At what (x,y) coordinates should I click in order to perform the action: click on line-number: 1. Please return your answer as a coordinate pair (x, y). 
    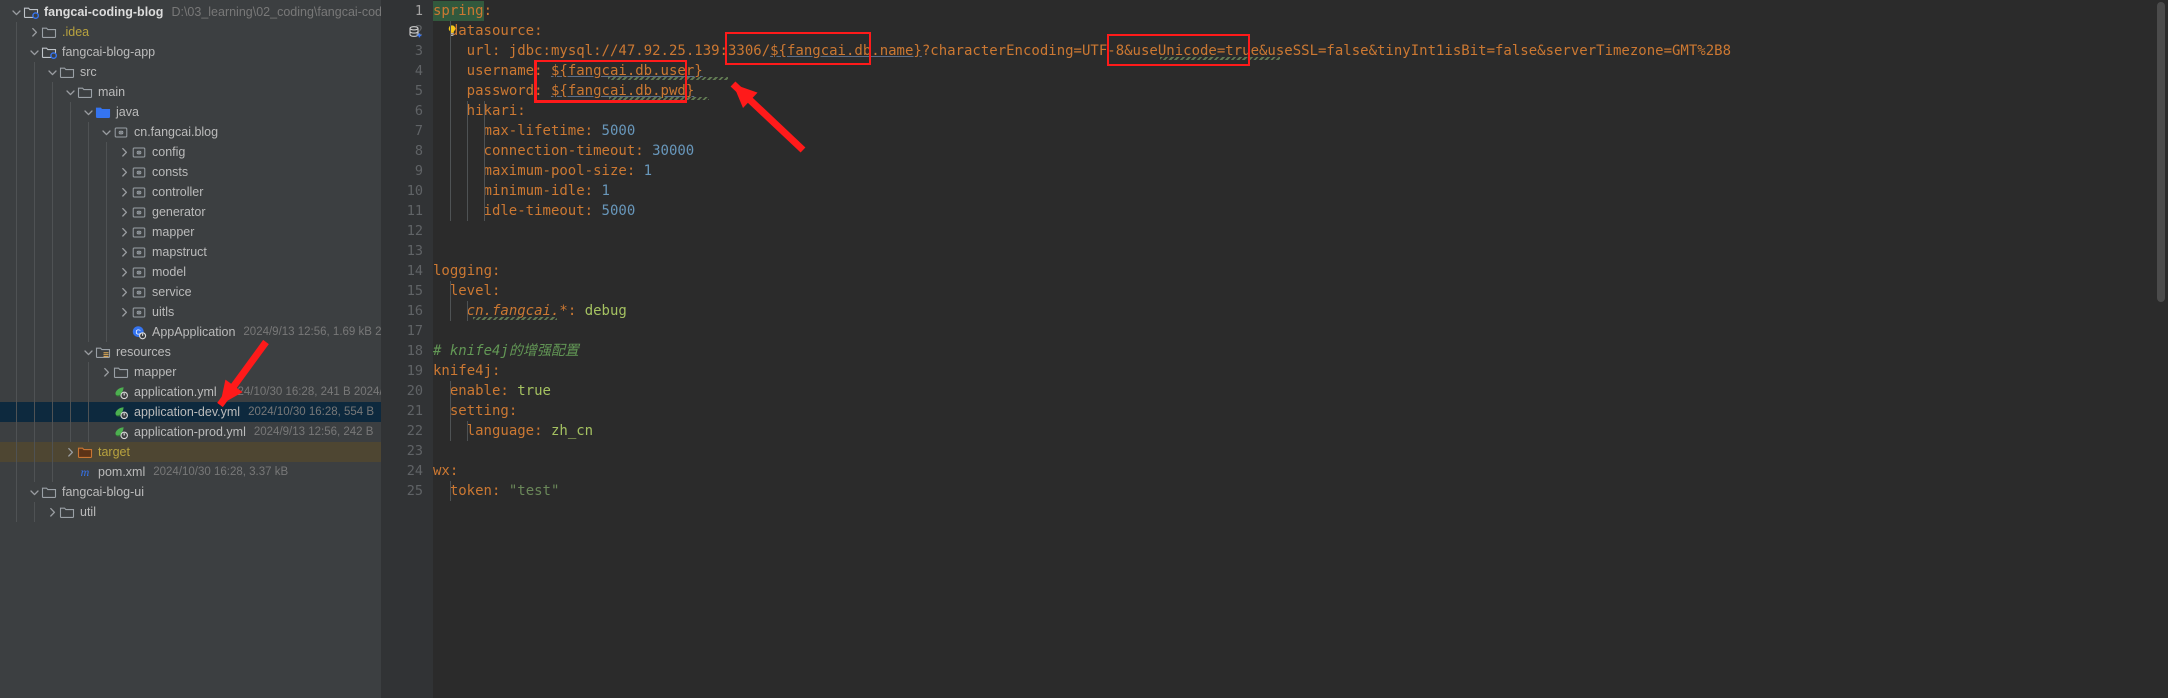
    Looking at the image, I should click on (418, 11).